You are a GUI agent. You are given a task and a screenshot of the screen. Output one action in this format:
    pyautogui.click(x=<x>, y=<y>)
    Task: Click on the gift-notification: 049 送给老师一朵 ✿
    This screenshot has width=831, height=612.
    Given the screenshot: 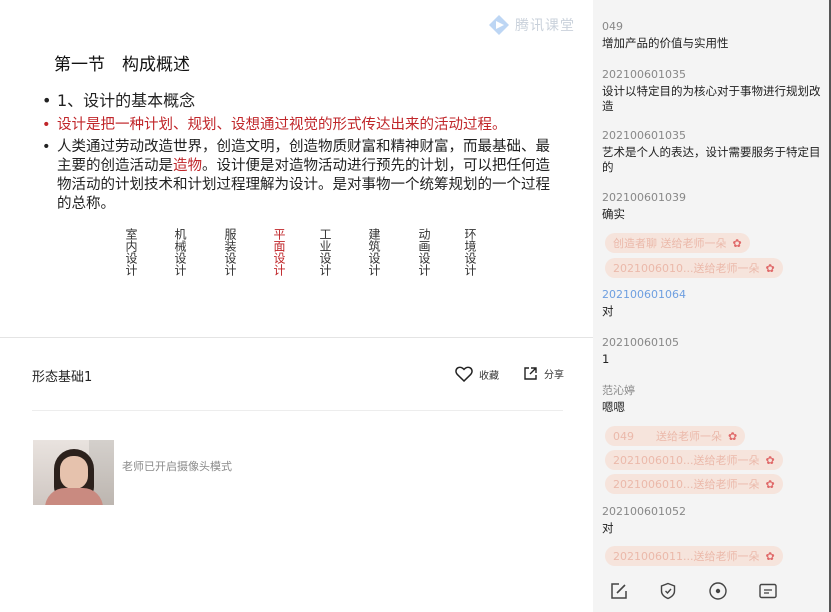 What is the action you would take?
    pyautogui.click(x=675, y=436)
    